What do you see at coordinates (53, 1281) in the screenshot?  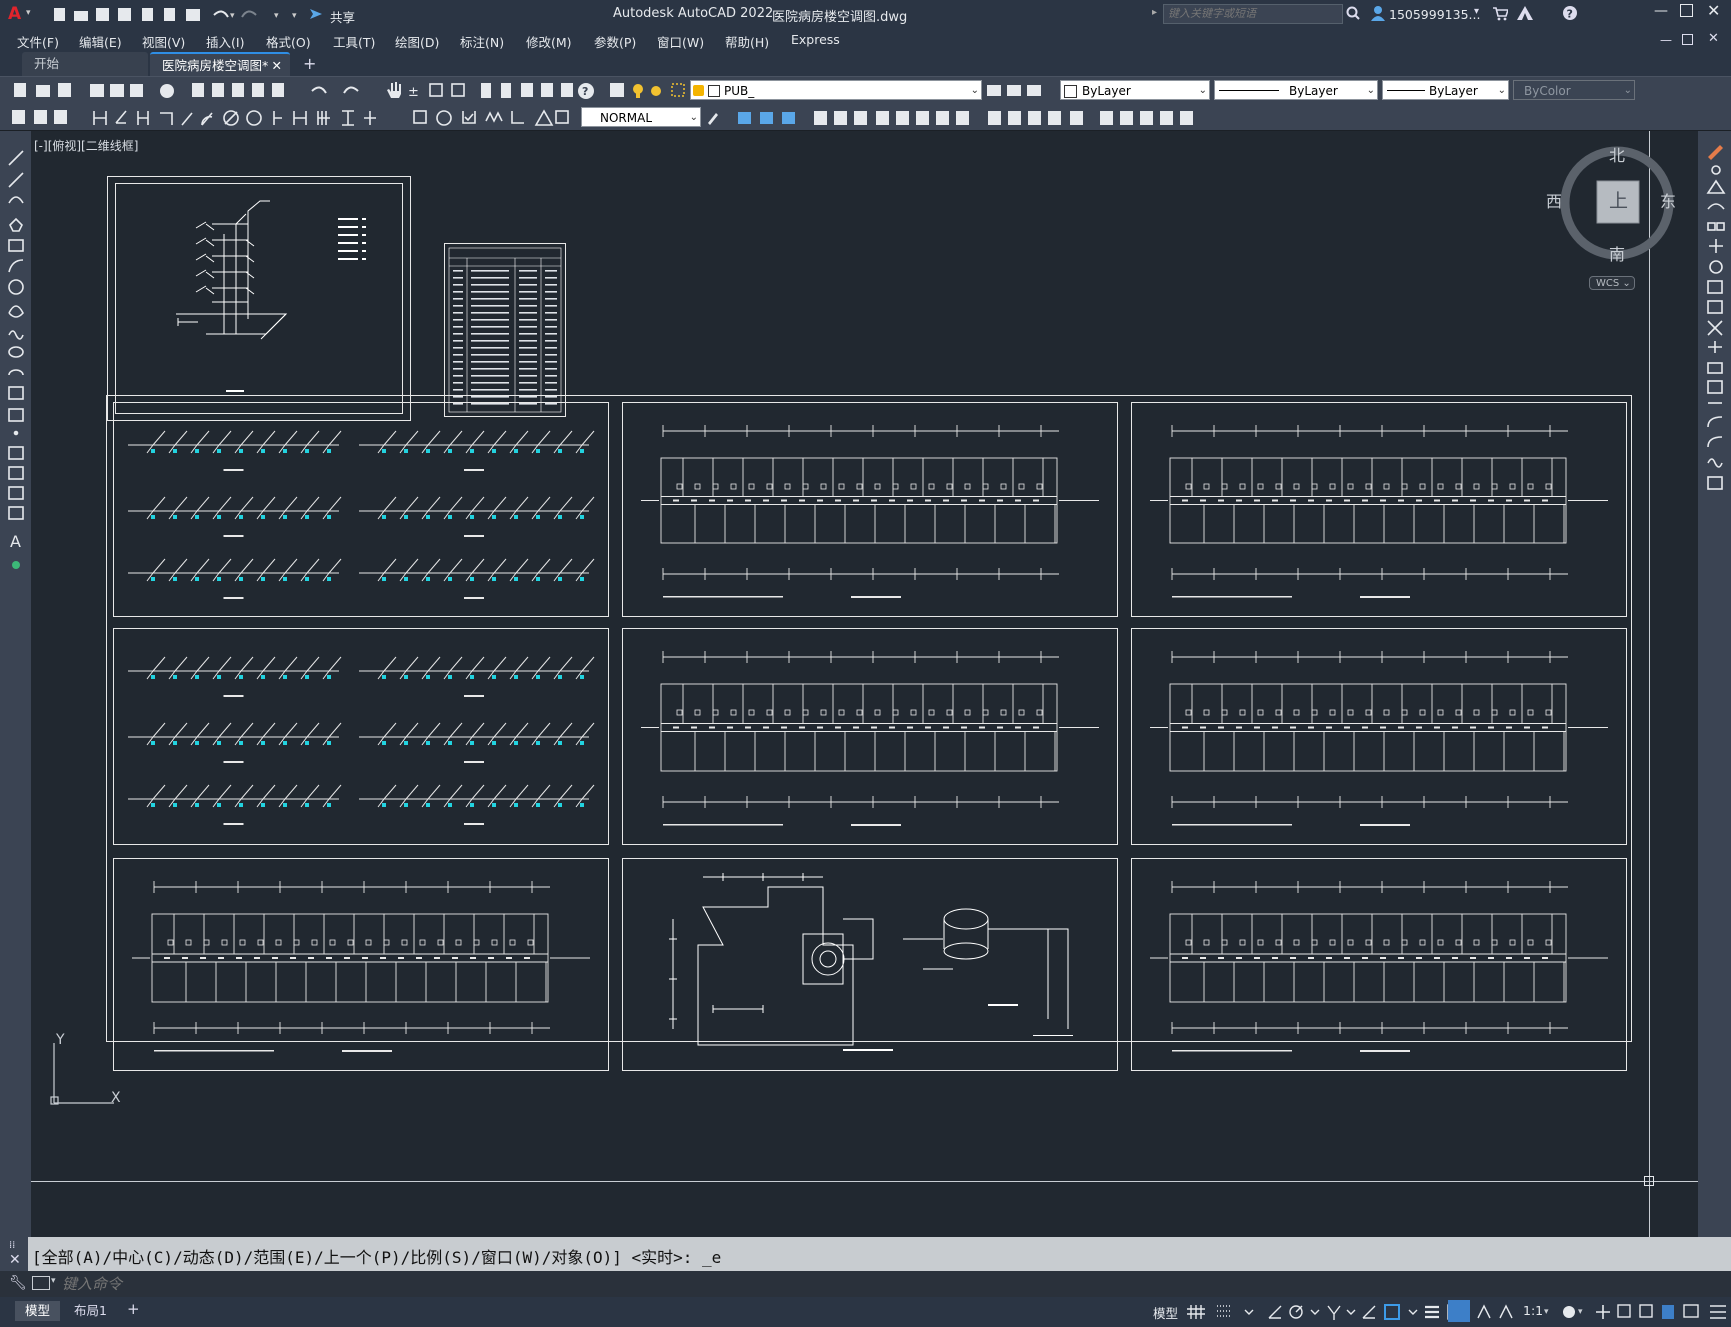 I see `chevron-down-icon: ▾` at bounding box center [53, 1281].